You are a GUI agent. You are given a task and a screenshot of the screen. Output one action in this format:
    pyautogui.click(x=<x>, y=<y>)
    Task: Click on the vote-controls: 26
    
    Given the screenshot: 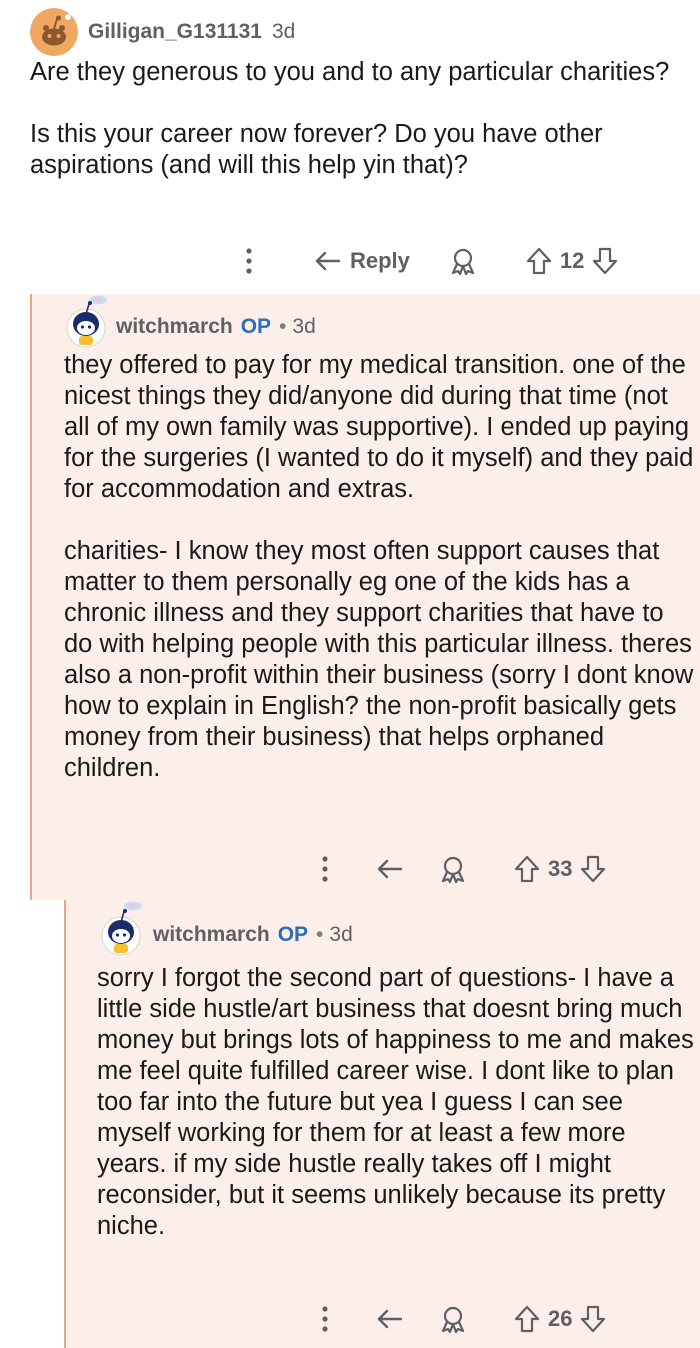 What is the action you would take?
    pyautogui.click(x=560, y=1319)
    